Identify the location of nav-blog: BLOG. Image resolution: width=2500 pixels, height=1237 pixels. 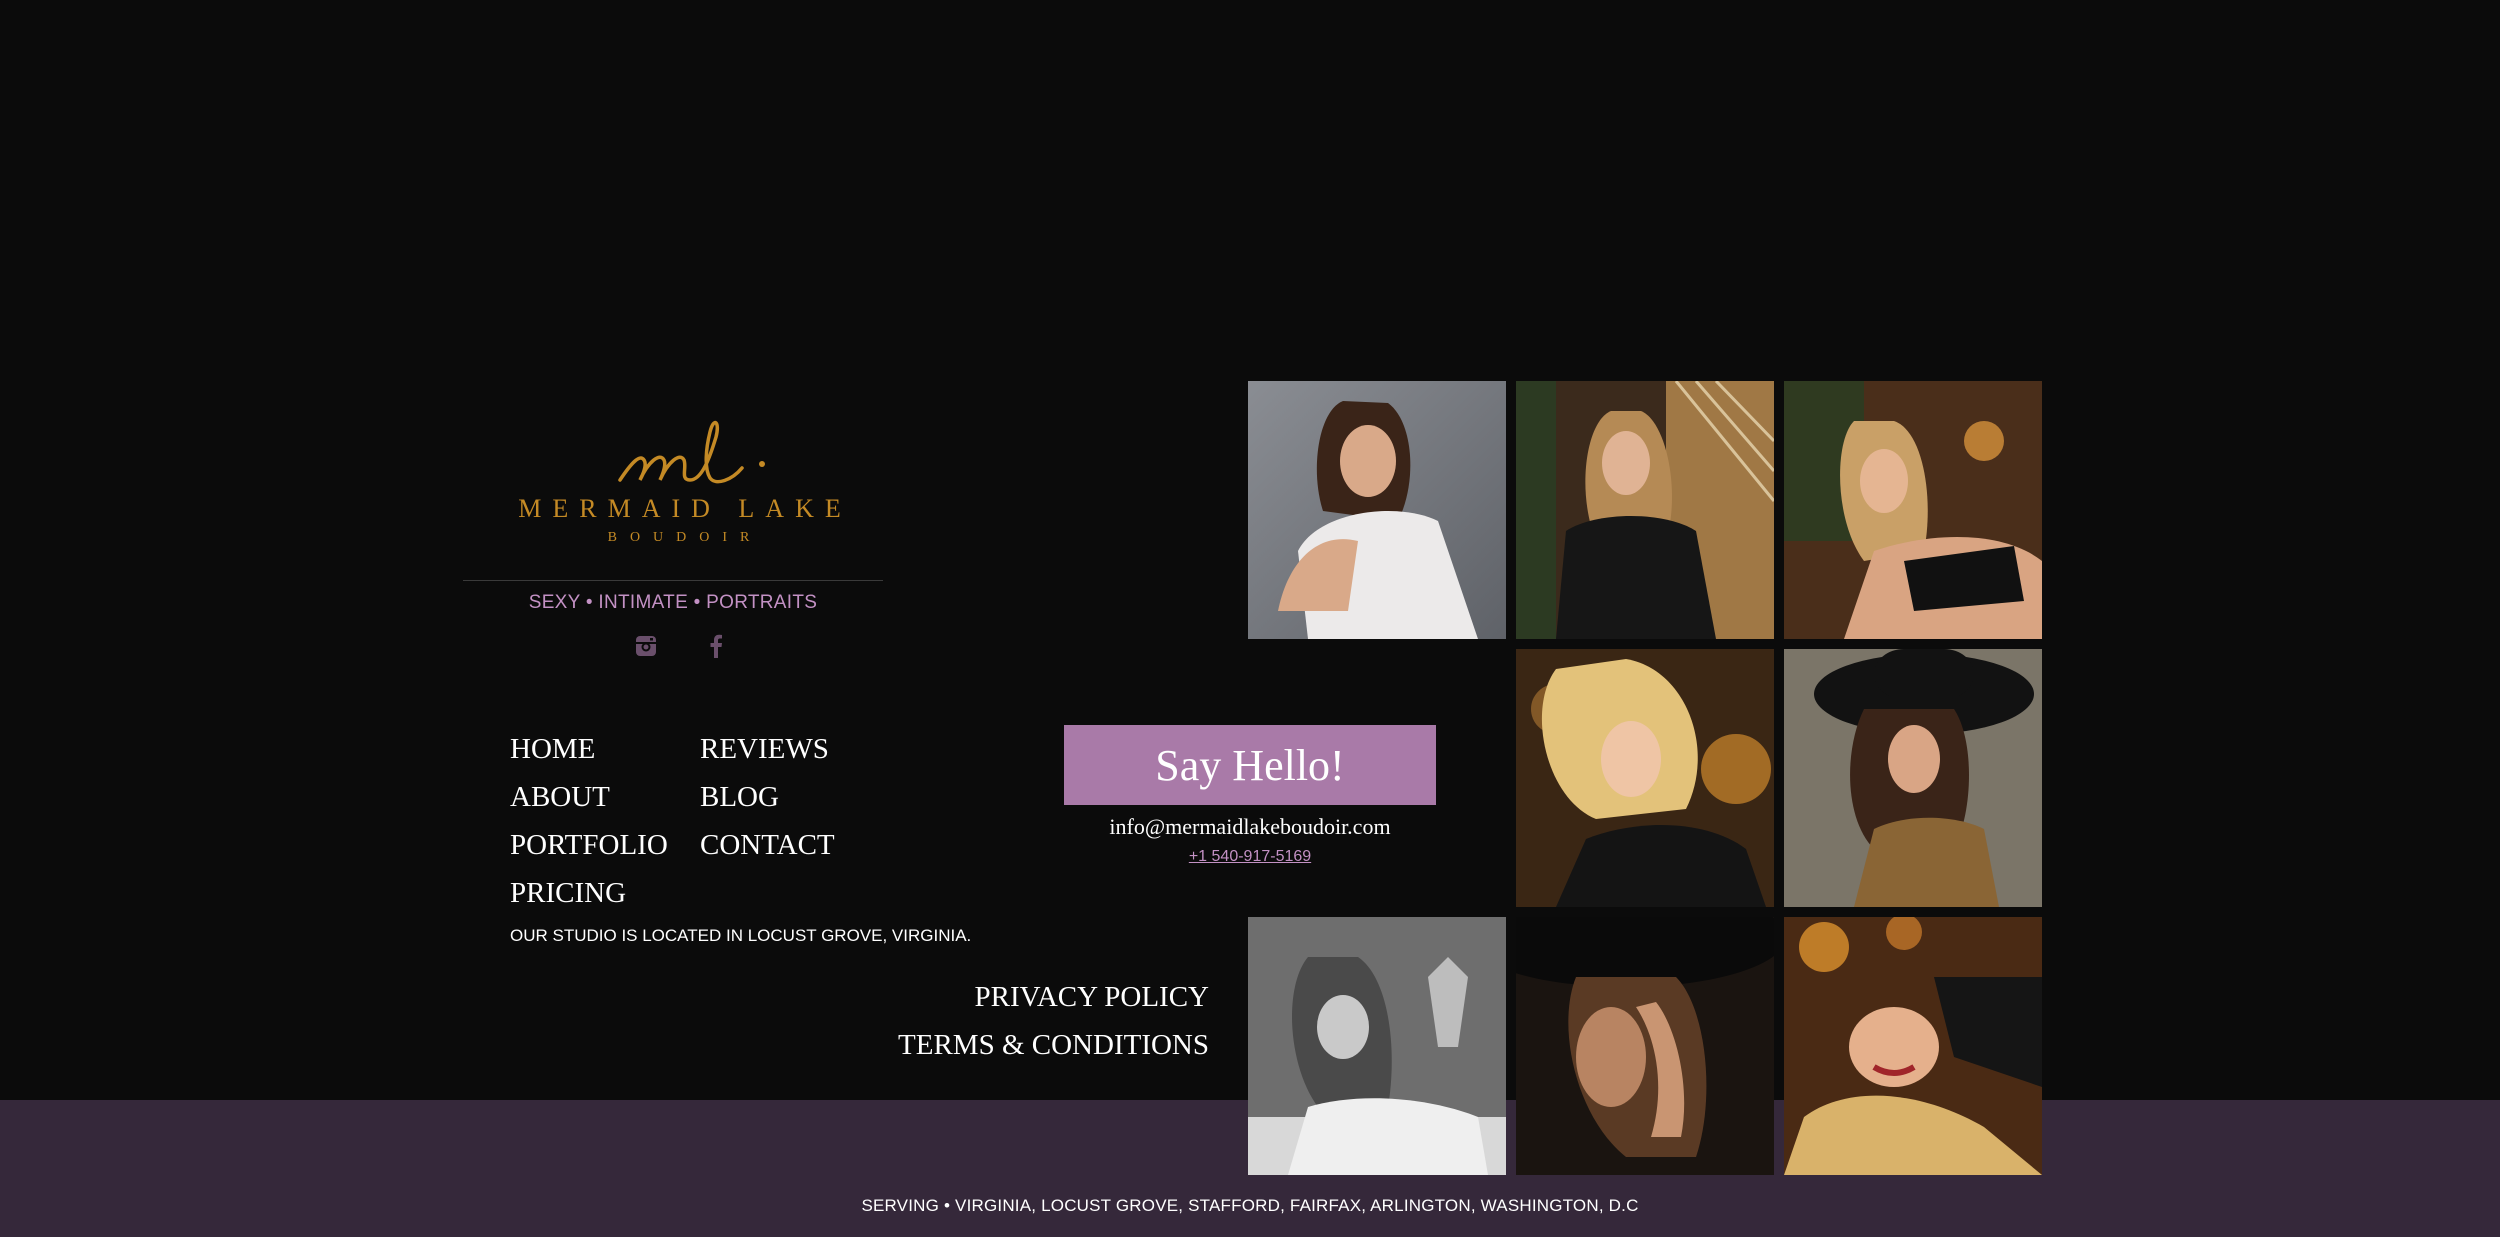
(739, 797).